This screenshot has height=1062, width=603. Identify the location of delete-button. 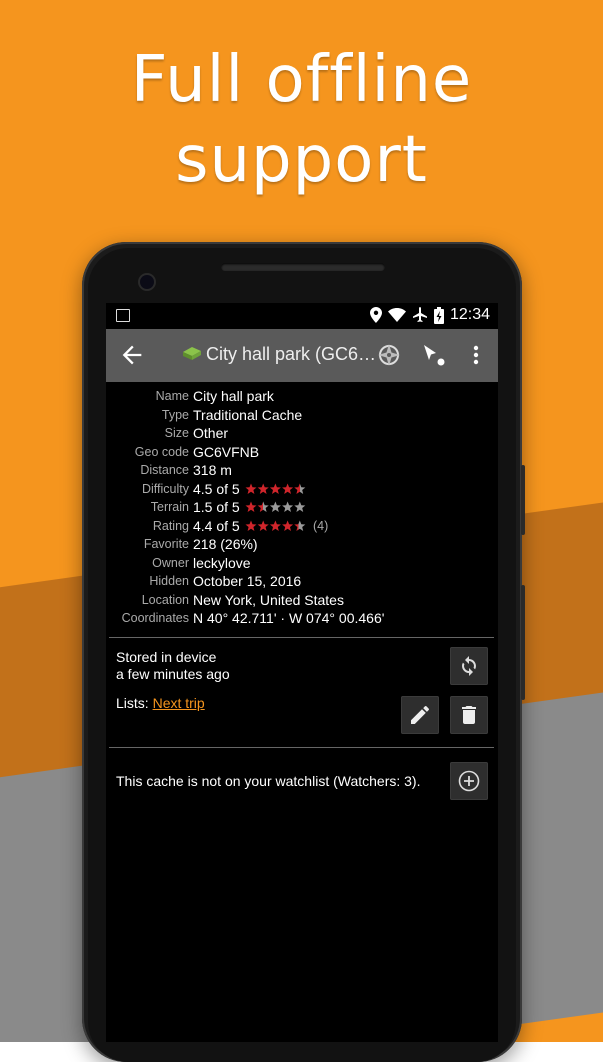
(469, 715).